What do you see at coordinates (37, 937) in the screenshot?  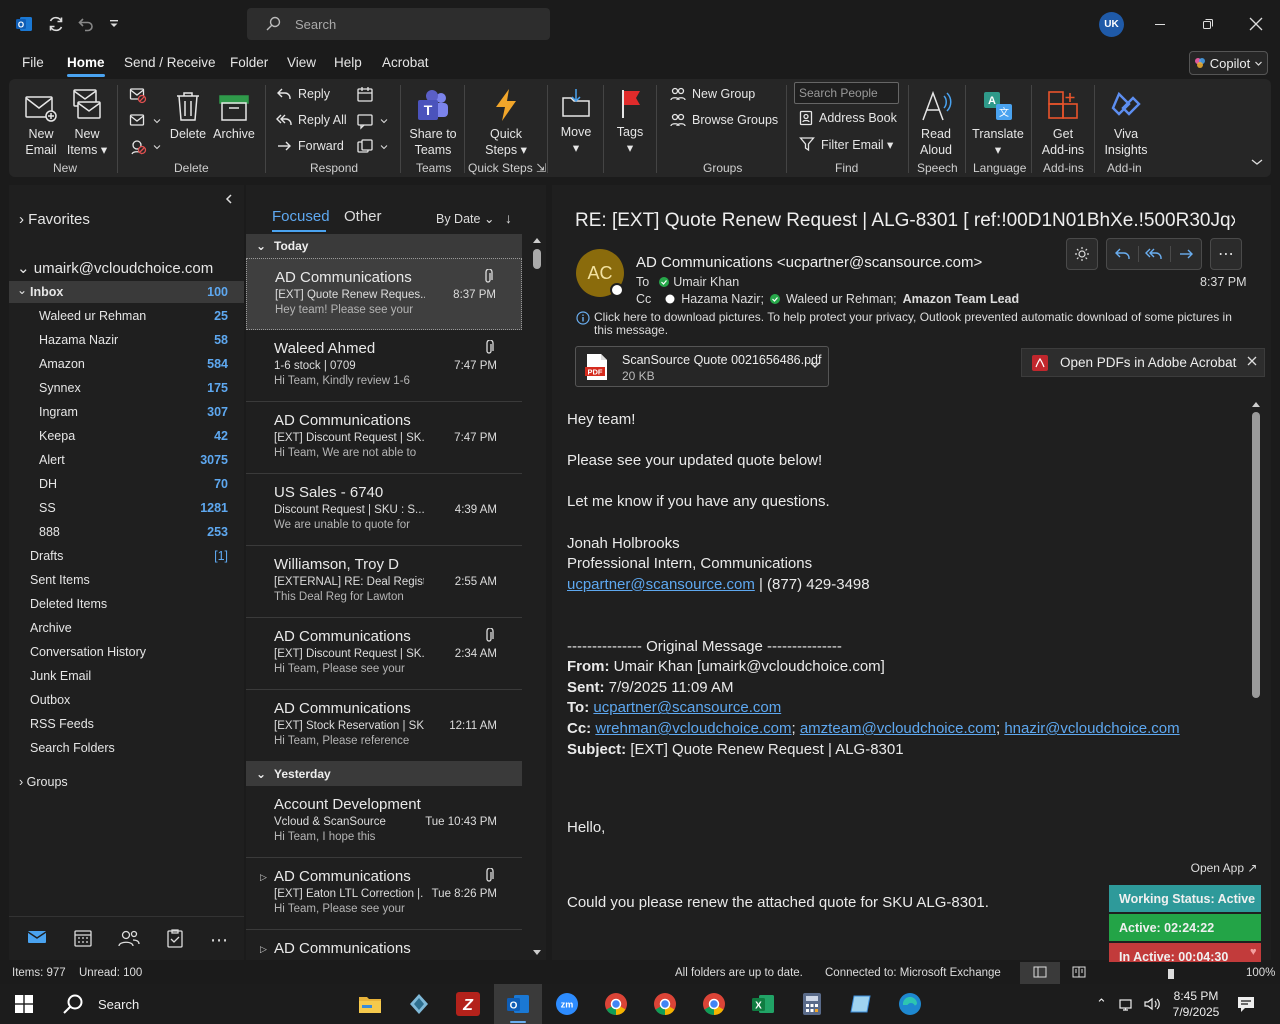 I see `mail-module-icon` at bounding box center [37, 937].